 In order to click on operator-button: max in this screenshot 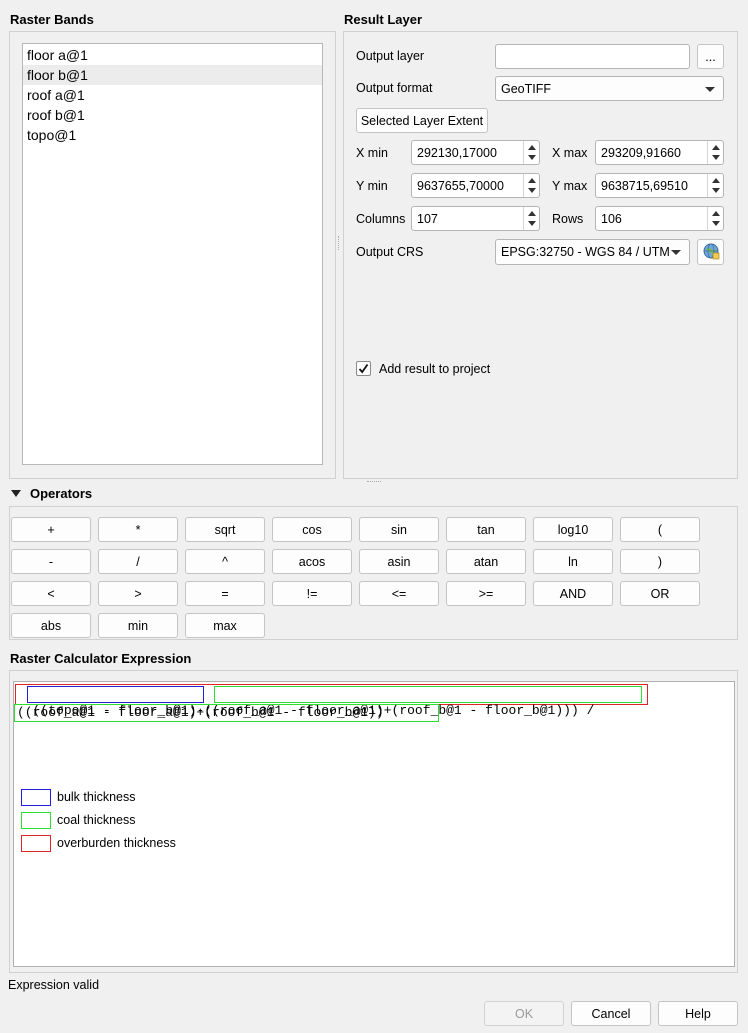, I will do `click(225, 625)`.